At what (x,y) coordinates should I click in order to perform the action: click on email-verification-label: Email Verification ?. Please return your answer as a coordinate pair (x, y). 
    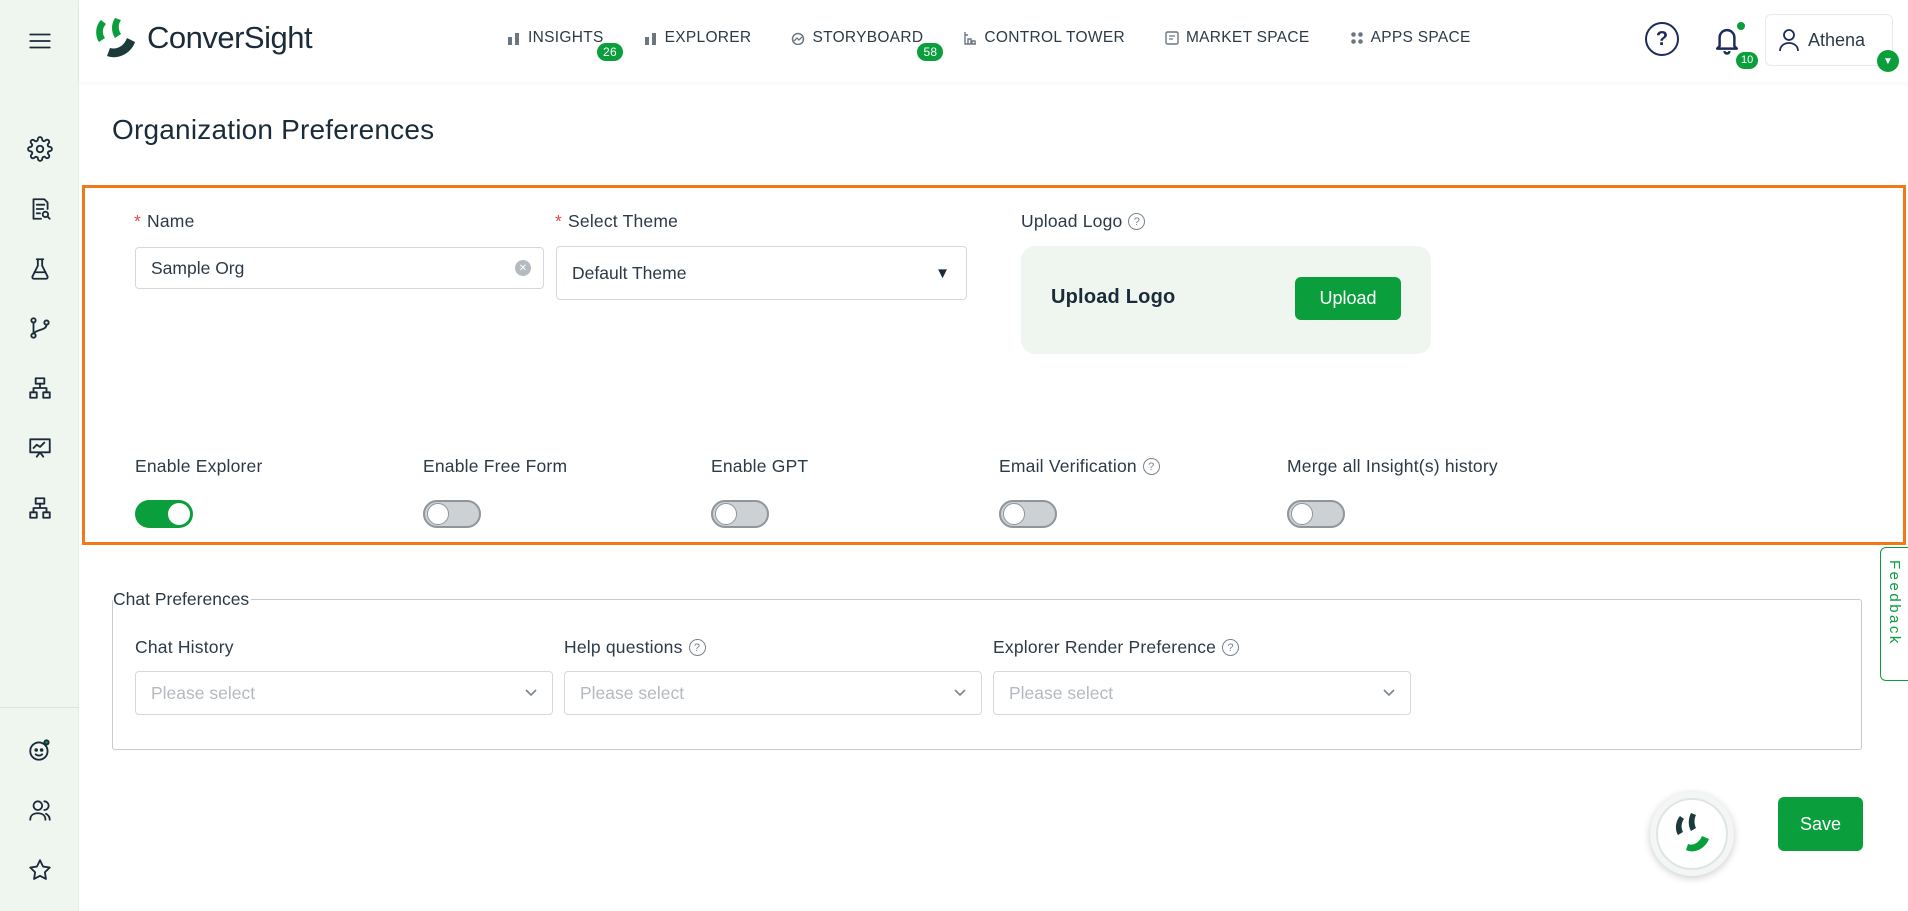
    Looking at the image, I should click on (1079, 466).